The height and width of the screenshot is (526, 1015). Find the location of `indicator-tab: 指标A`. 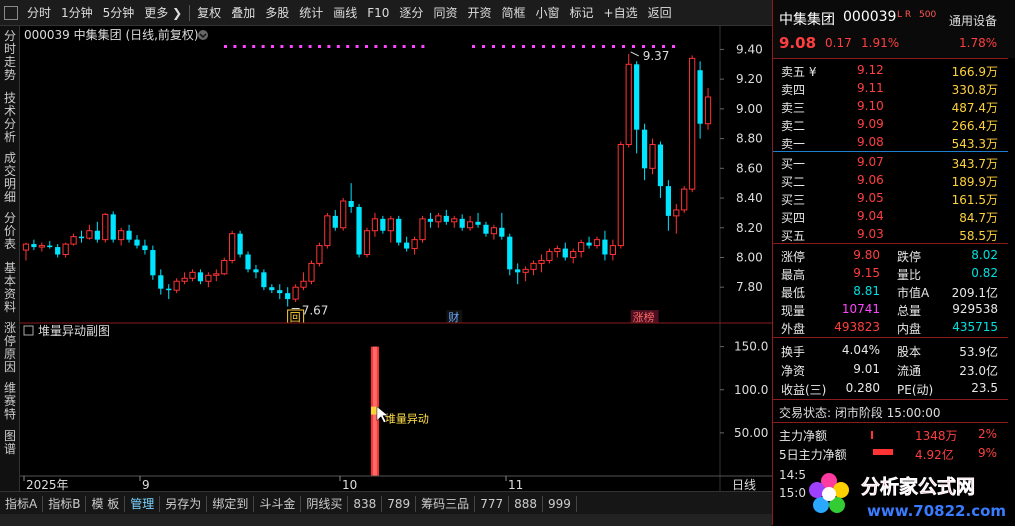

indicator-tab: 指标A is located at coordinates (22, 504).